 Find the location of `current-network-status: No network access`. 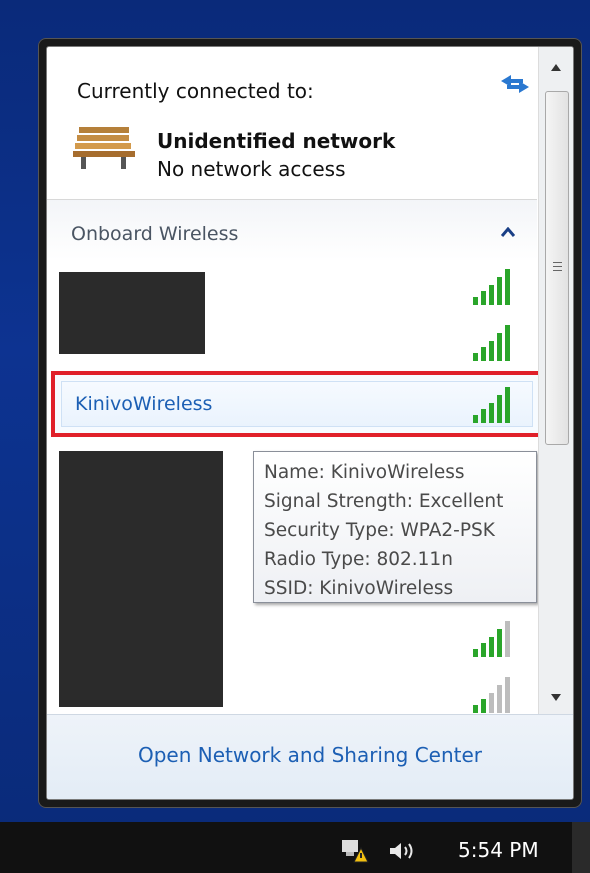

current-network-status: No network access is located at coordinates (251, 169).